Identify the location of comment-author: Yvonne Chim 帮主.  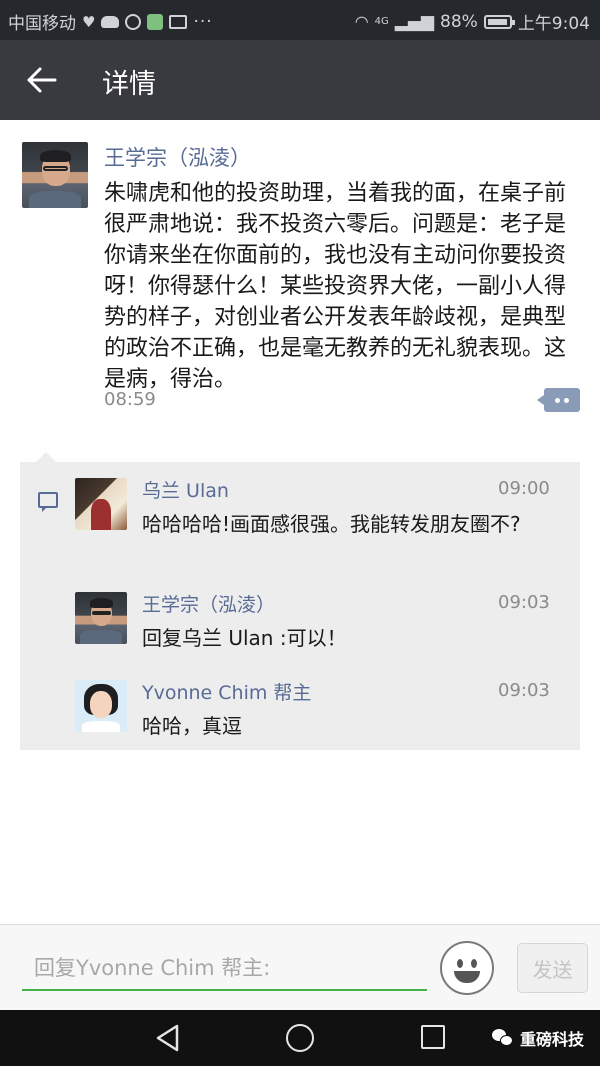
(226, 691).